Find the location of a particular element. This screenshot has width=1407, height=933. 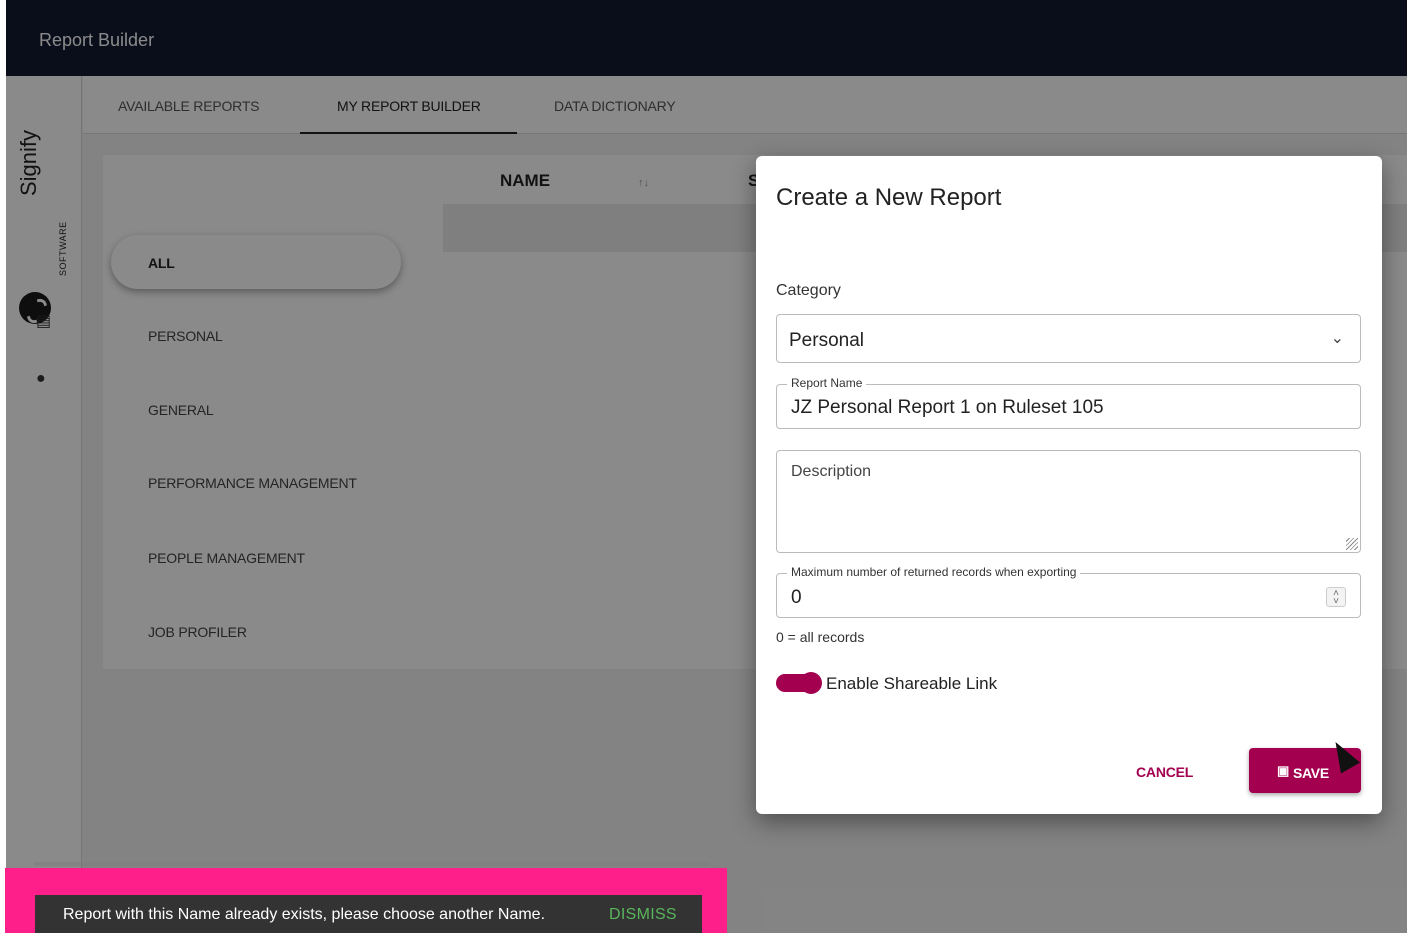

dismiss-button: DISMISS is located at coordinates (643, 915).